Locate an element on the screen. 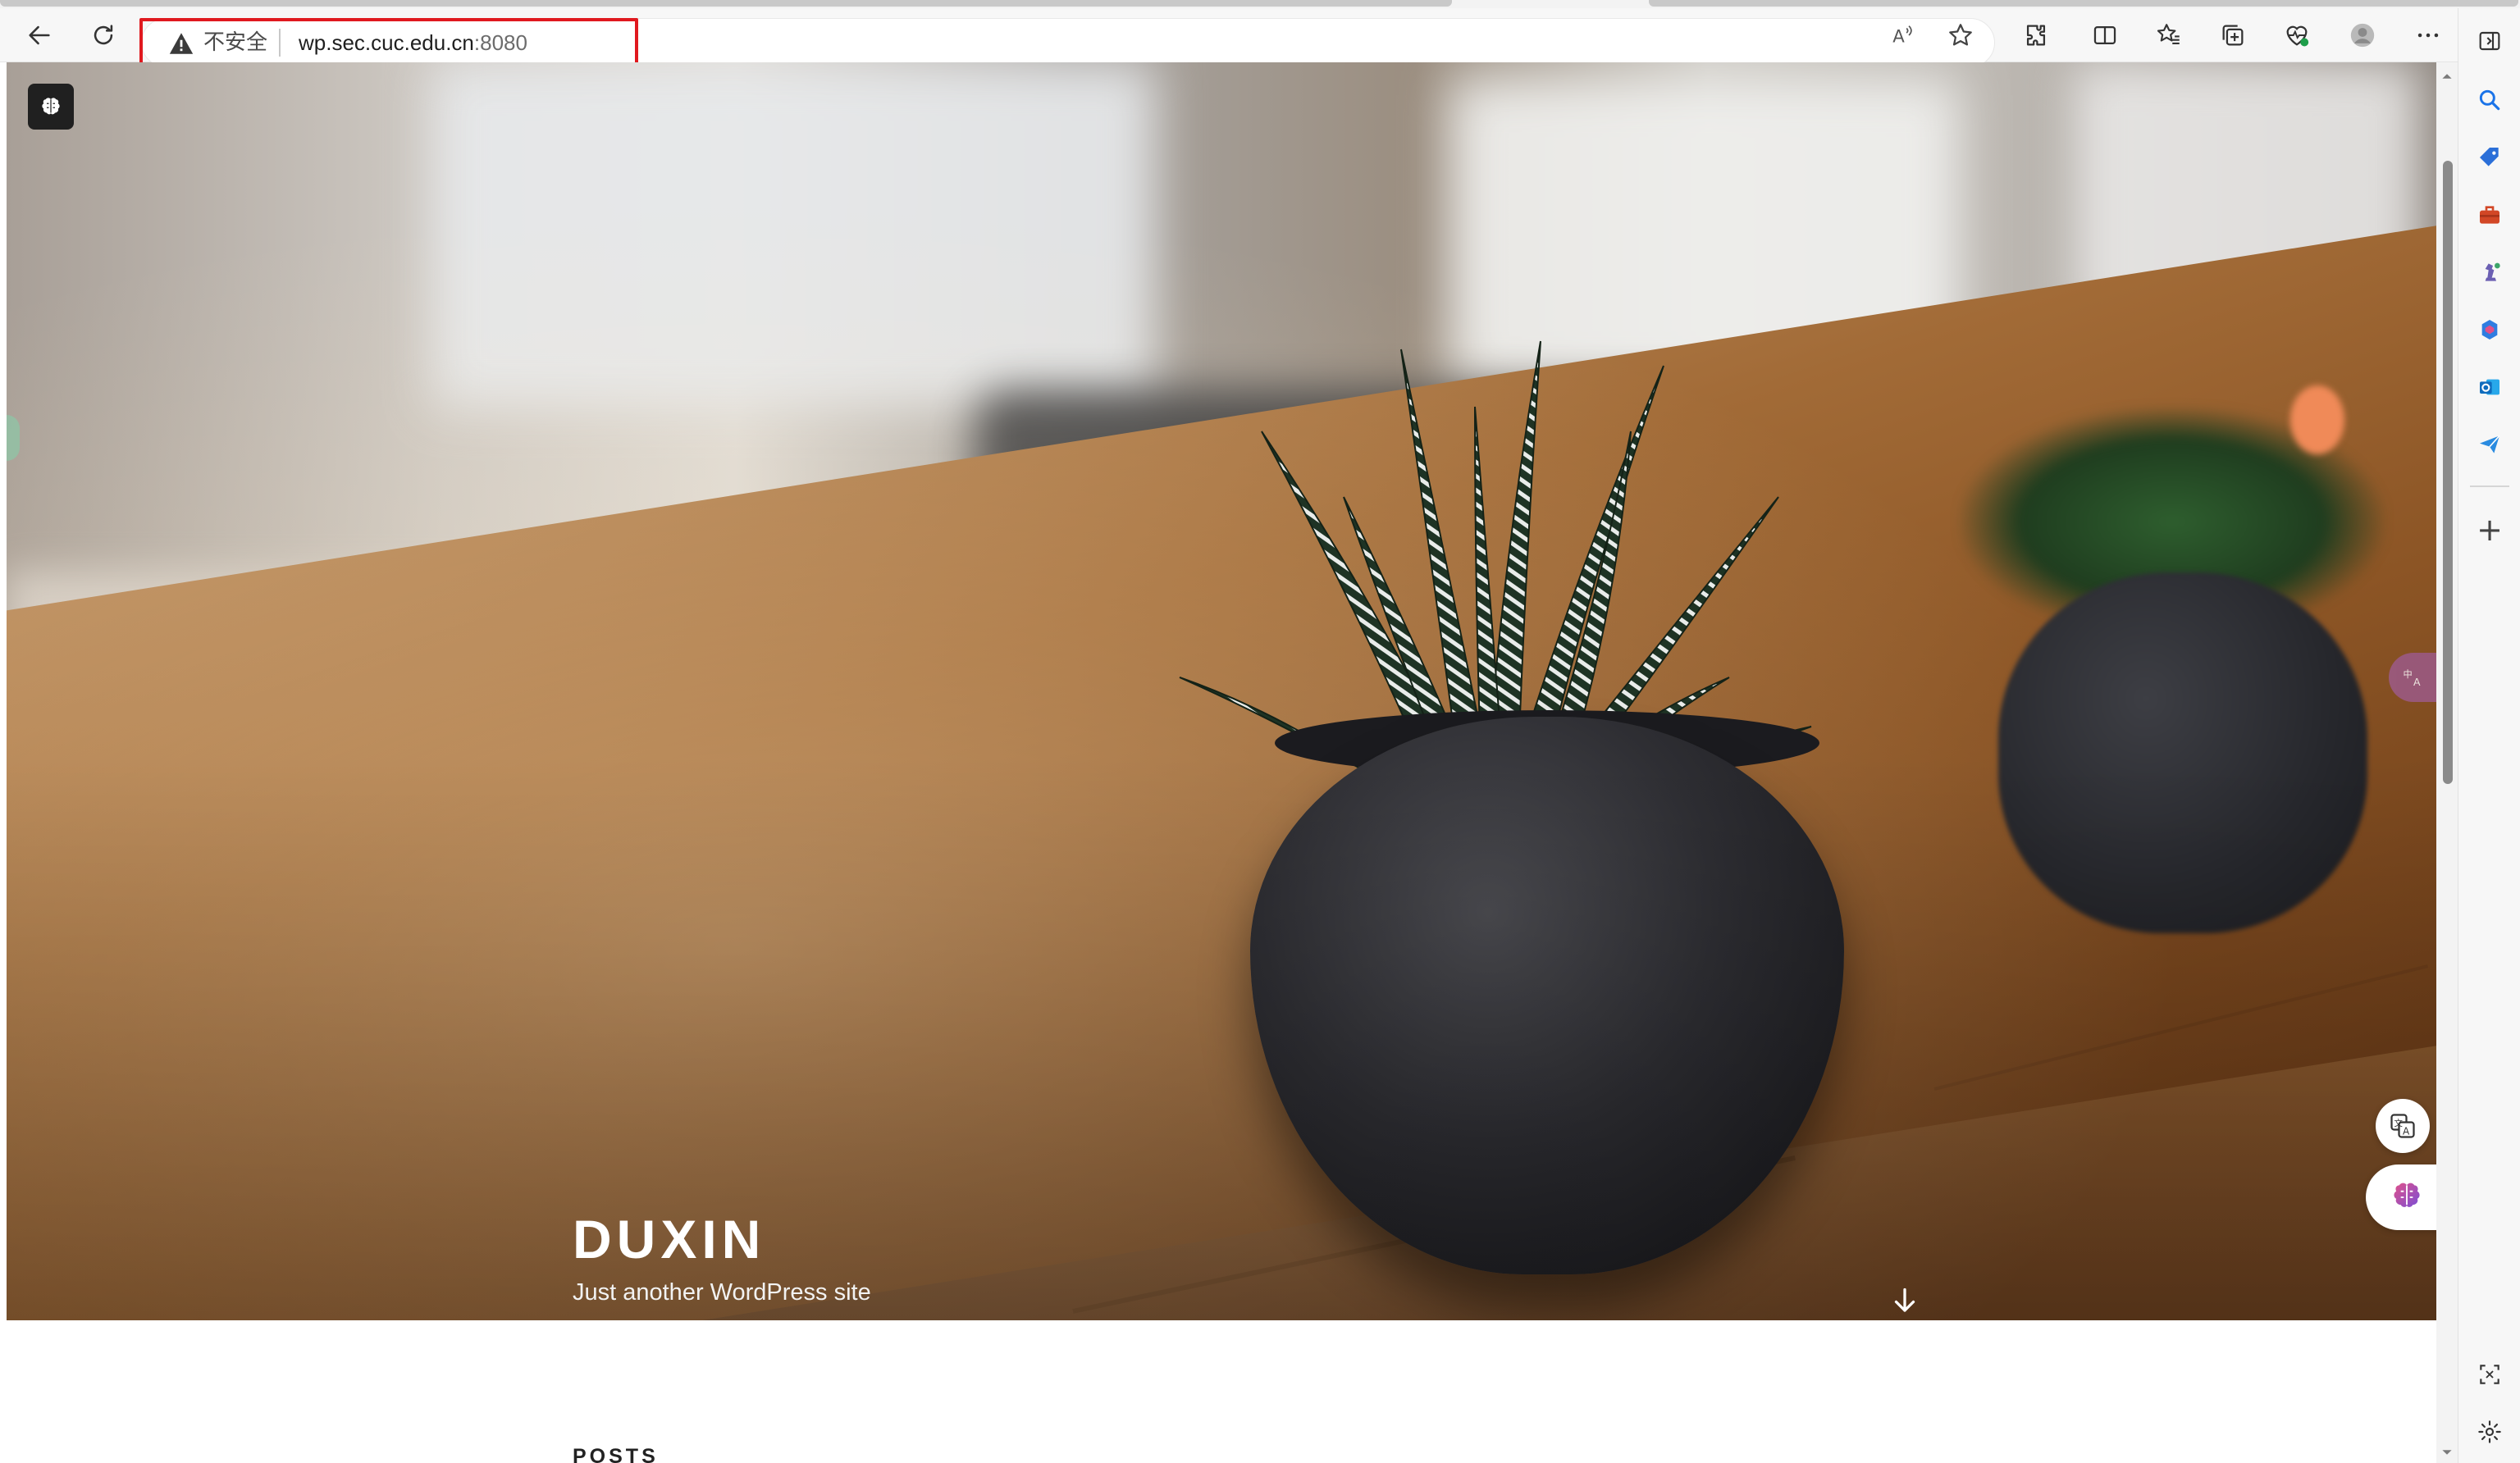  tab-strip is located at coordinates (1260, 4).